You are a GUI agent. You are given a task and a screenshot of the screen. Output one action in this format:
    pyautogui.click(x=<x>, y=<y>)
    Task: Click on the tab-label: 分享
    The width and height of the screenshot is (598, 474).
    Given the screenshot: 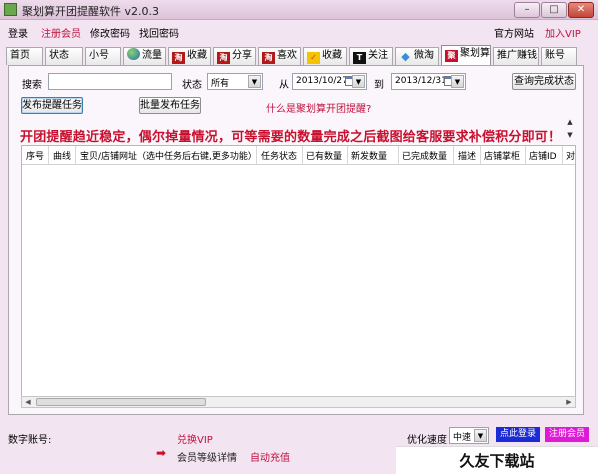 What is the action you would take?
    pyautogui.click(x=242, y=55)
    